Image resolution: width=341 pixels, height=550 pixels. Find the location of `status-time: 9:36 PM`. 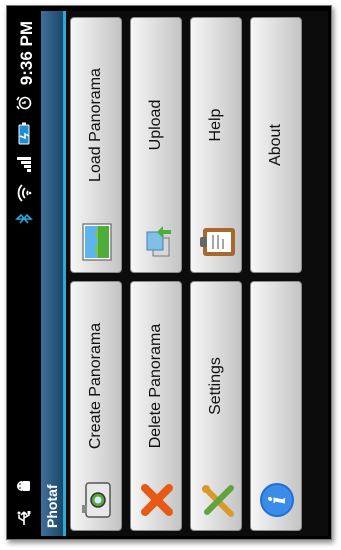

status-time: 9:36 PM is located at coordinates (26, 53).